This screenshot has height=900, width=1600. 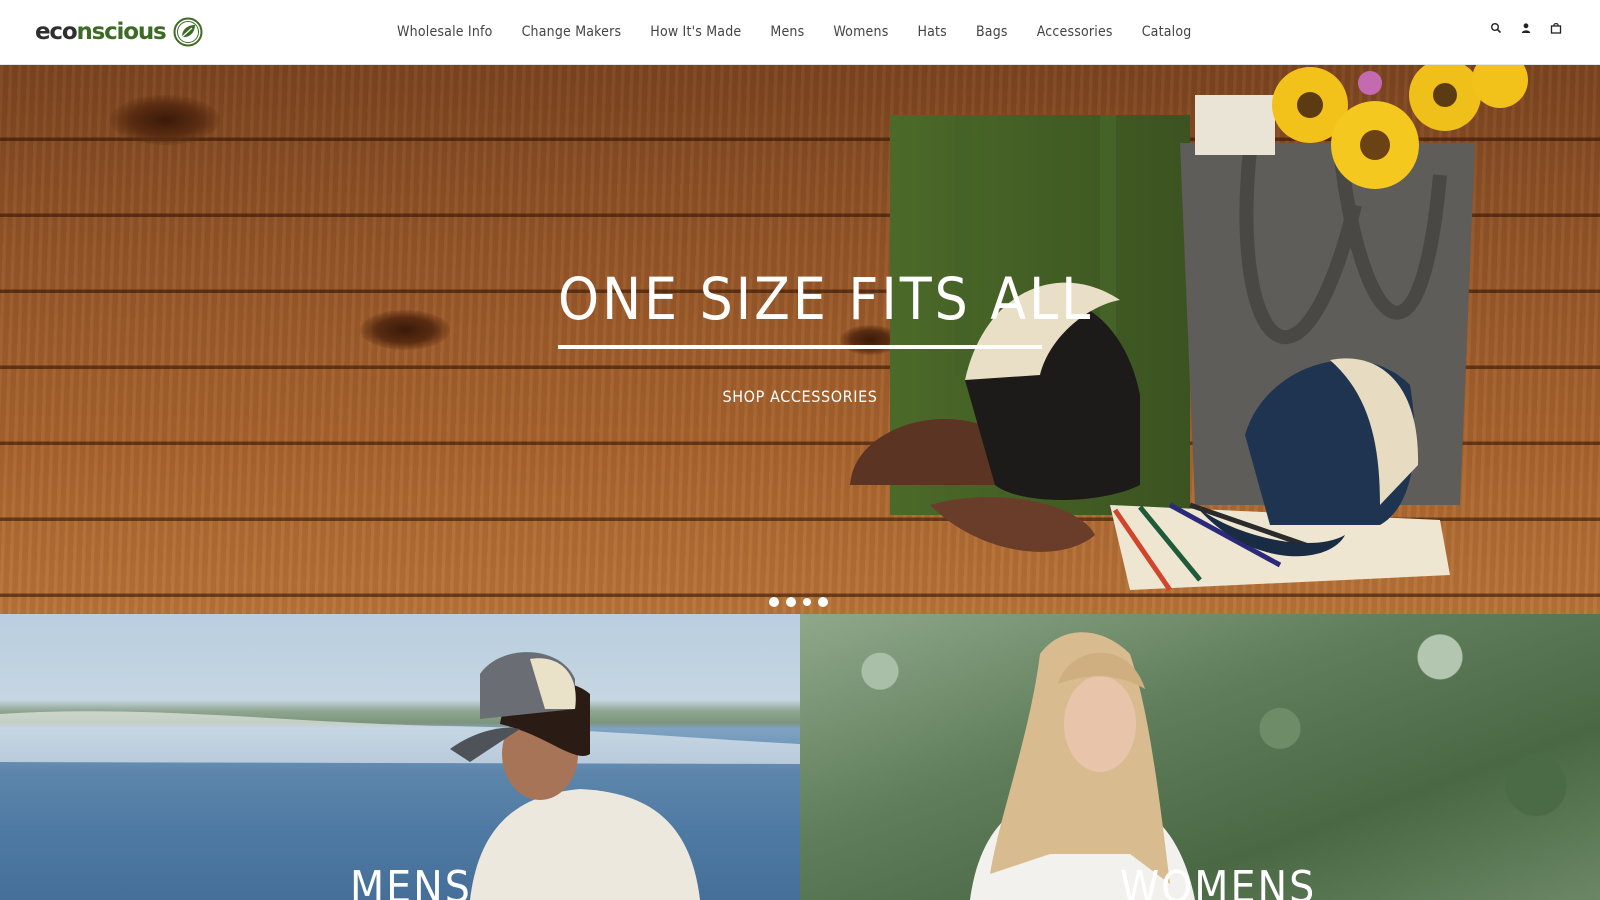 I want to click on brand-wordmark: econscious, so click(x=101, y=32).